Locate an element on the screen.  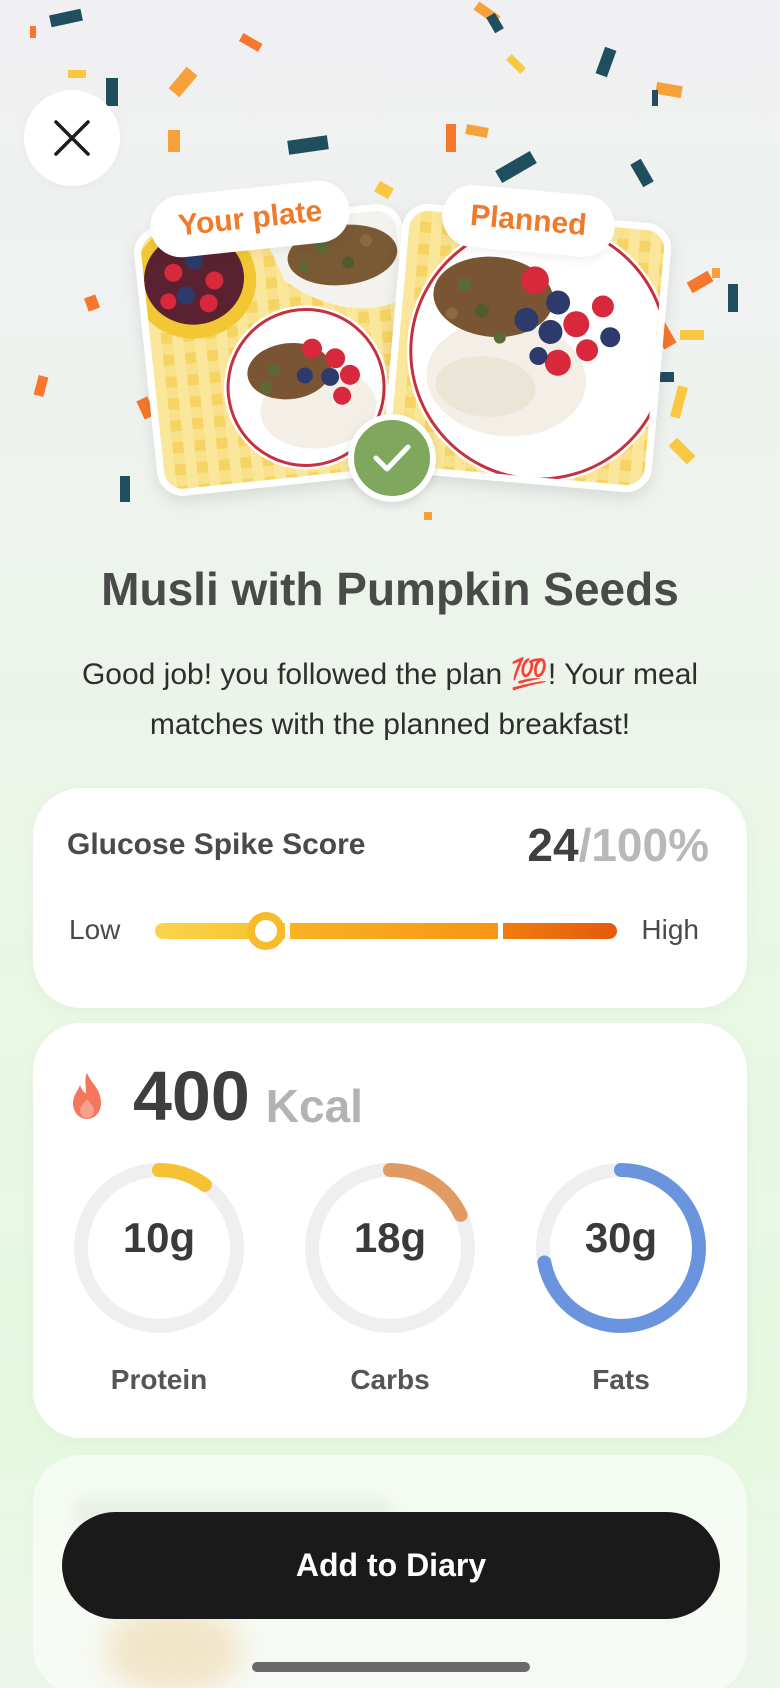
protein-value: 10g is located at coordinates (159, 1237).